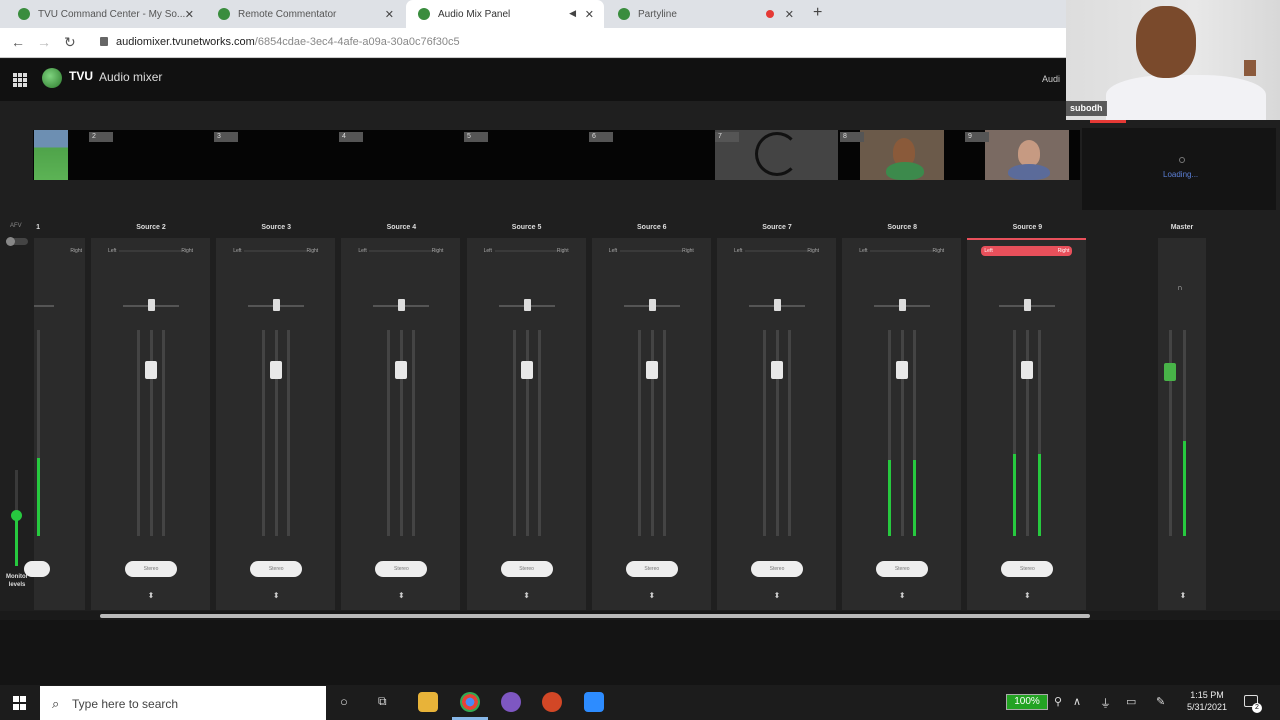 This screenshot has height=720, width=1280. Describe the element at coordinates (1160, 701) in the screenshot. I see `pen-icon: ✎` at that location.